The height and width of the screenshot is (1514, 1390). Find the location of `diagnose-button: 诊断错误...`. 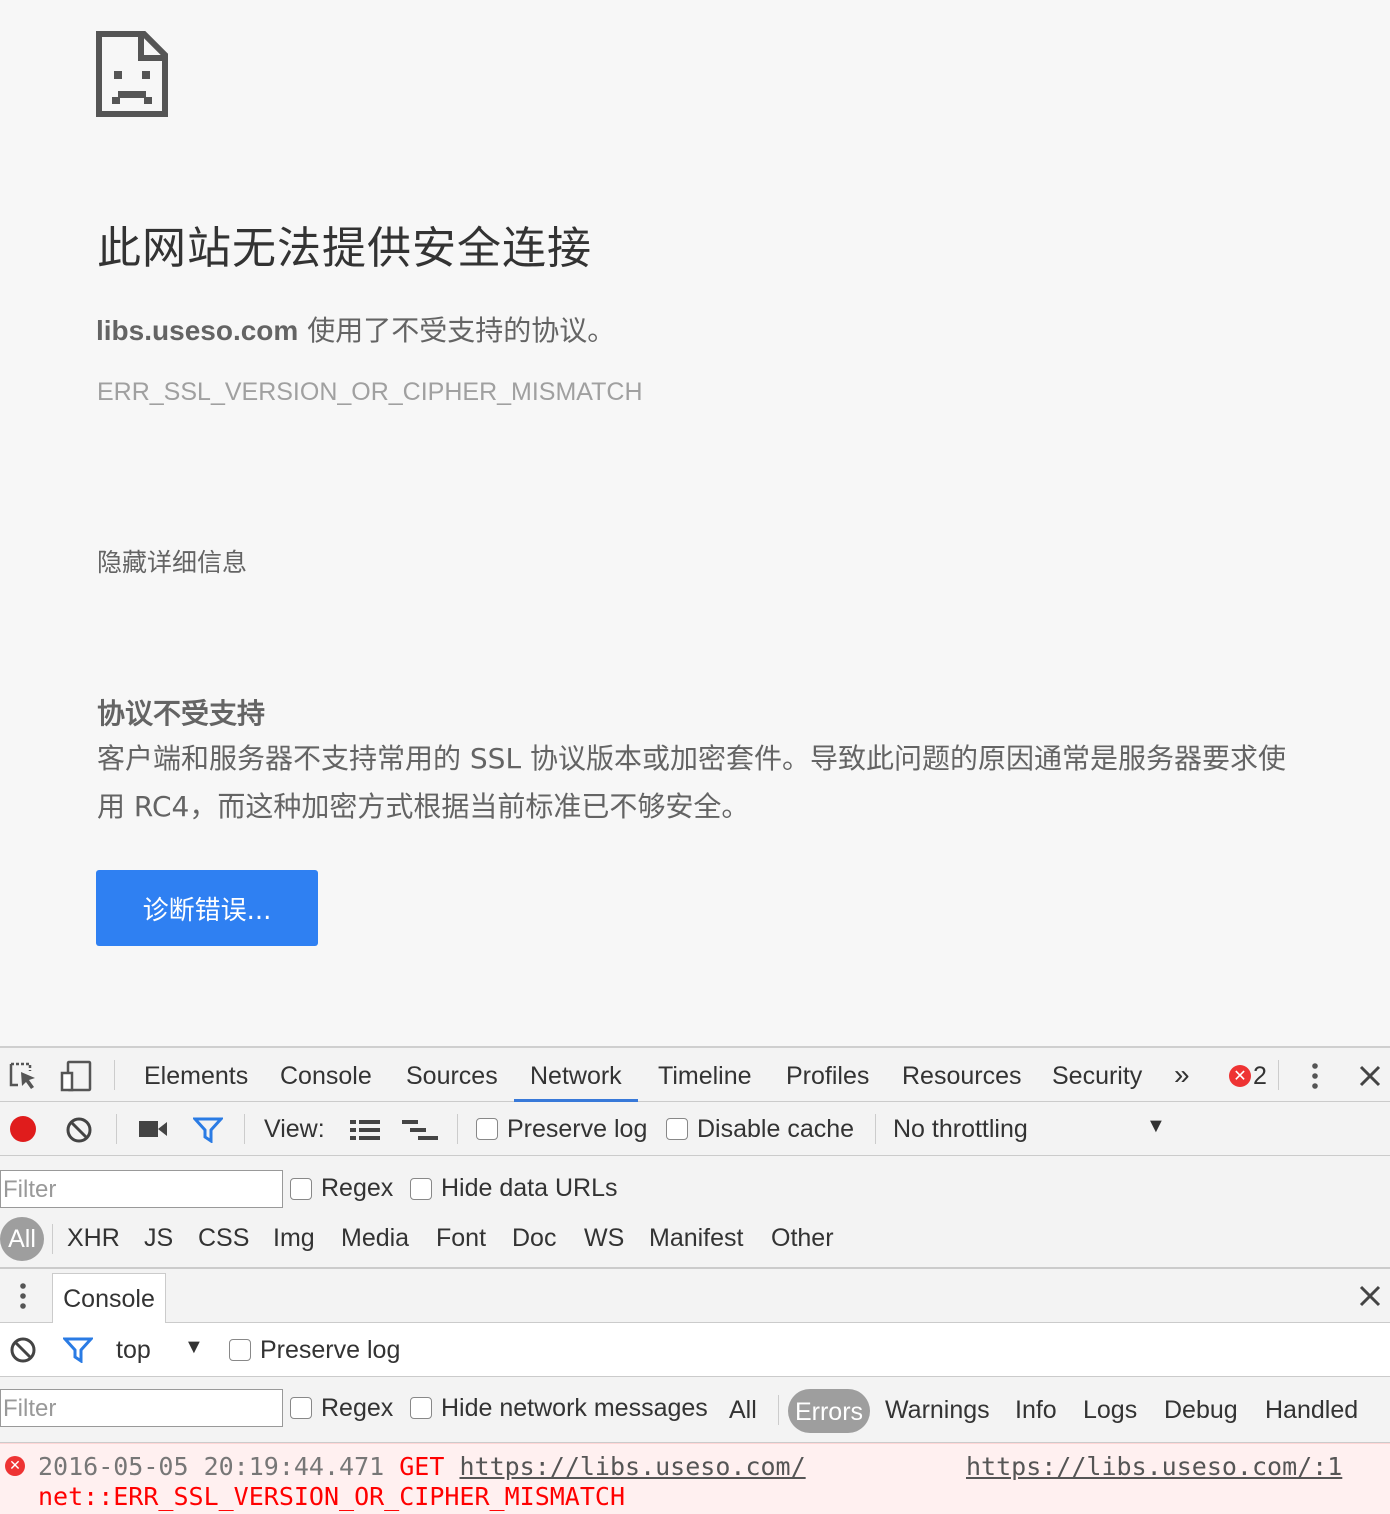

diagnose-button: 诊断错误... is located at coordinates (207, 908).